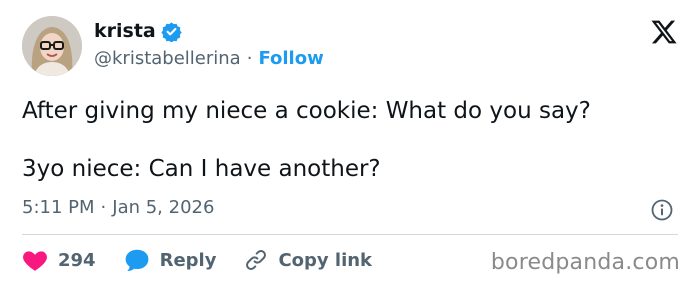 This screenshot has width=700, height=287. Describe the element at coordinates (201, 169) in the screenshot. I see `tweet-line-2: 3yo niece: Can I have another?` at that location.